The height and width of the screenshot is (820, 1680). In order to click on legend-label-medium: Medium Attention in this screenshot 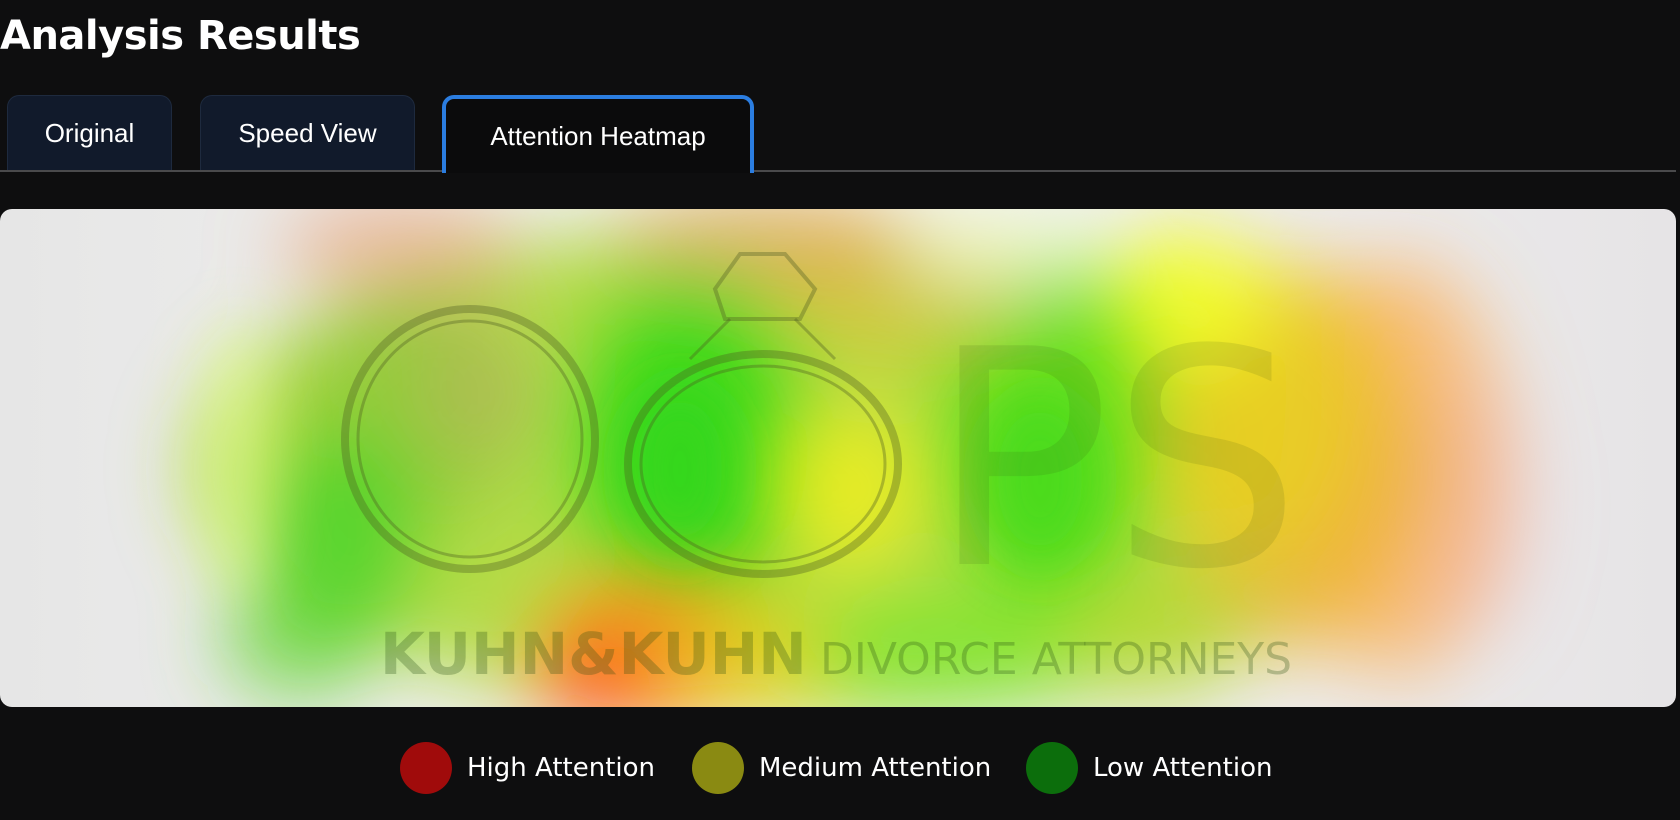, I will do `click(875, 768)`.